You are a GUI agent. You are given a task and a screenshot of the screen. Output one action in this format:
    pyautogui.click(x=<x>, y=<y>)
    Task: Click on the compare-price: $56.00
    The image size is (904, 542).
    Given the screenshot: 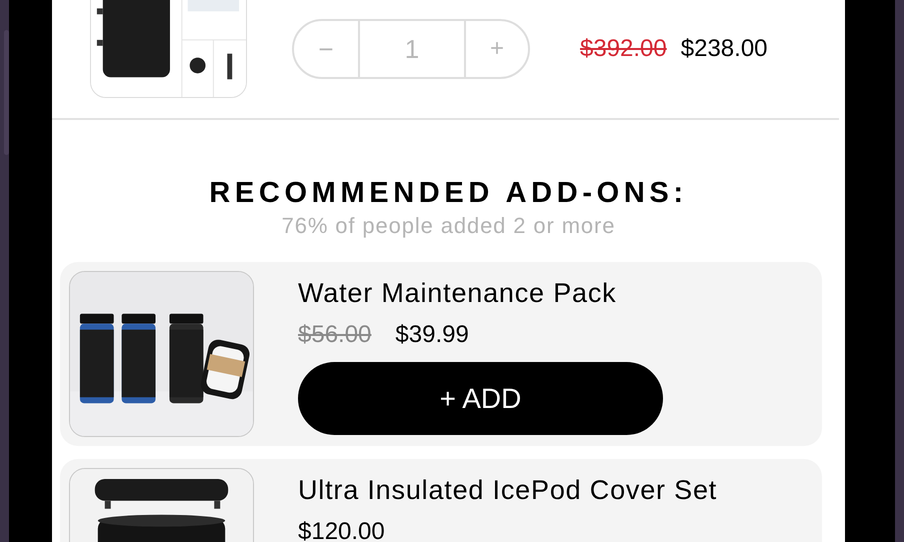 What is the action you would take?
    pyautogui.click(x=335, y=335)
    